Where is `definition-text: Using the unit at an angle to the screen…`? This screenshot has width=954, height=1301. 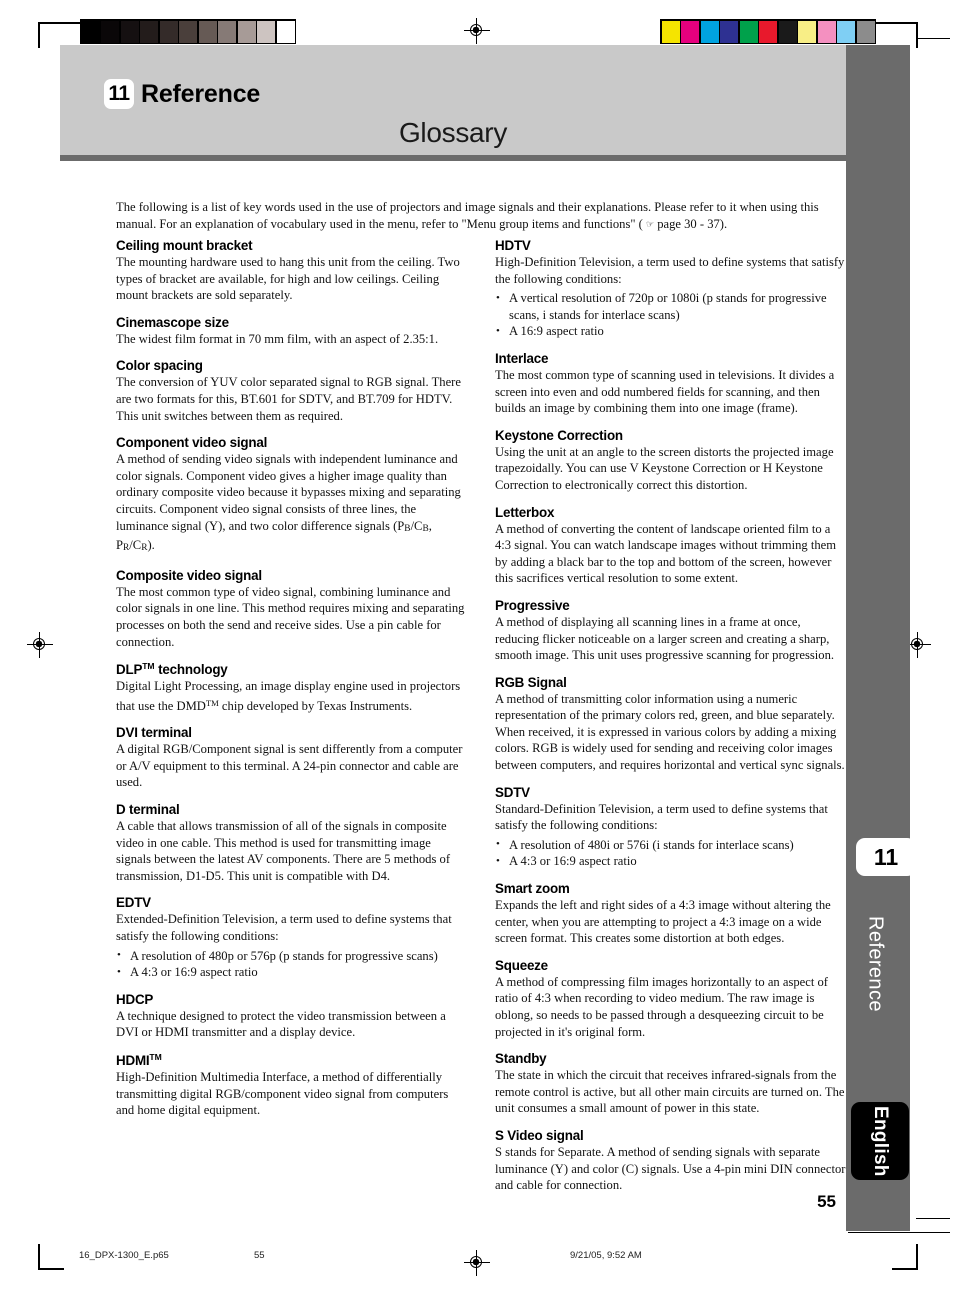 definition-text: Using the unit at an angle to the screen… is located at coordinates (664, 468).